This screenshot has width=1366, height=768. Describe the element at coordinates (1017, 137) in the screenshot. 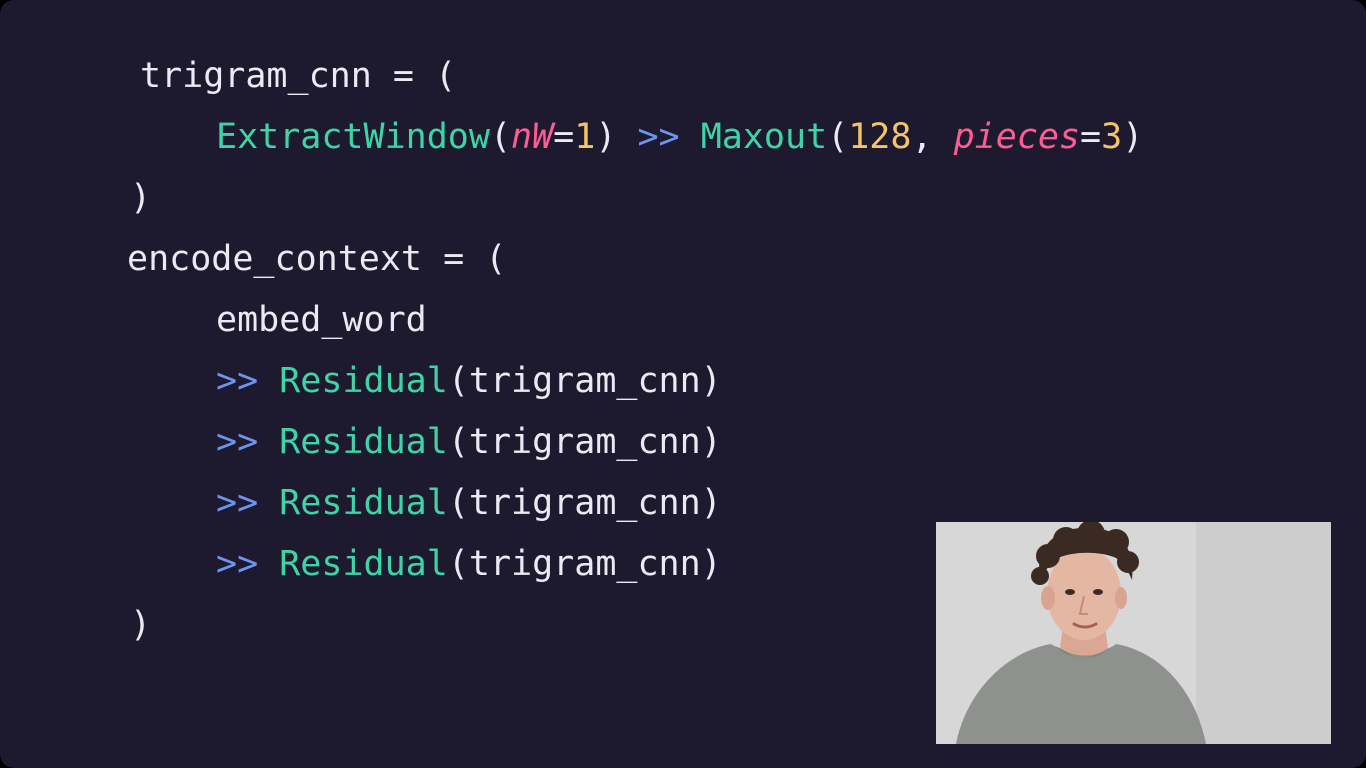

I see `keyword-pieces: pieces` at that location.